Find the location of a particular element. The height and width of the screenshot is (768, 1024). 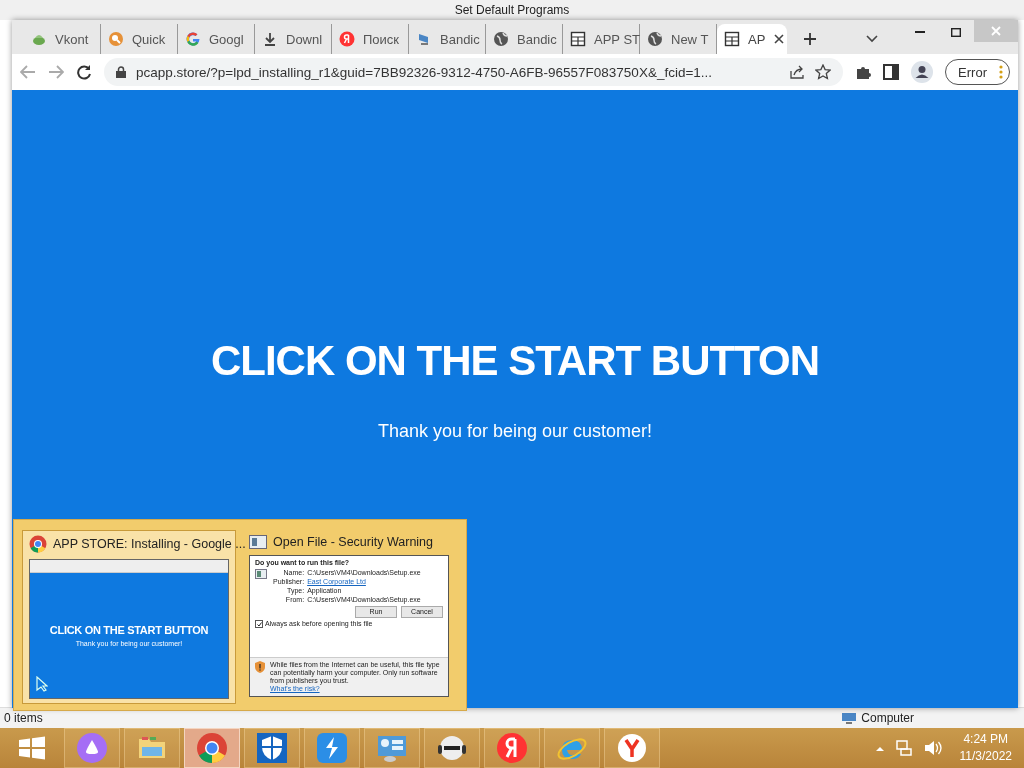

avatar-icon is located at coordinates (922, 72).